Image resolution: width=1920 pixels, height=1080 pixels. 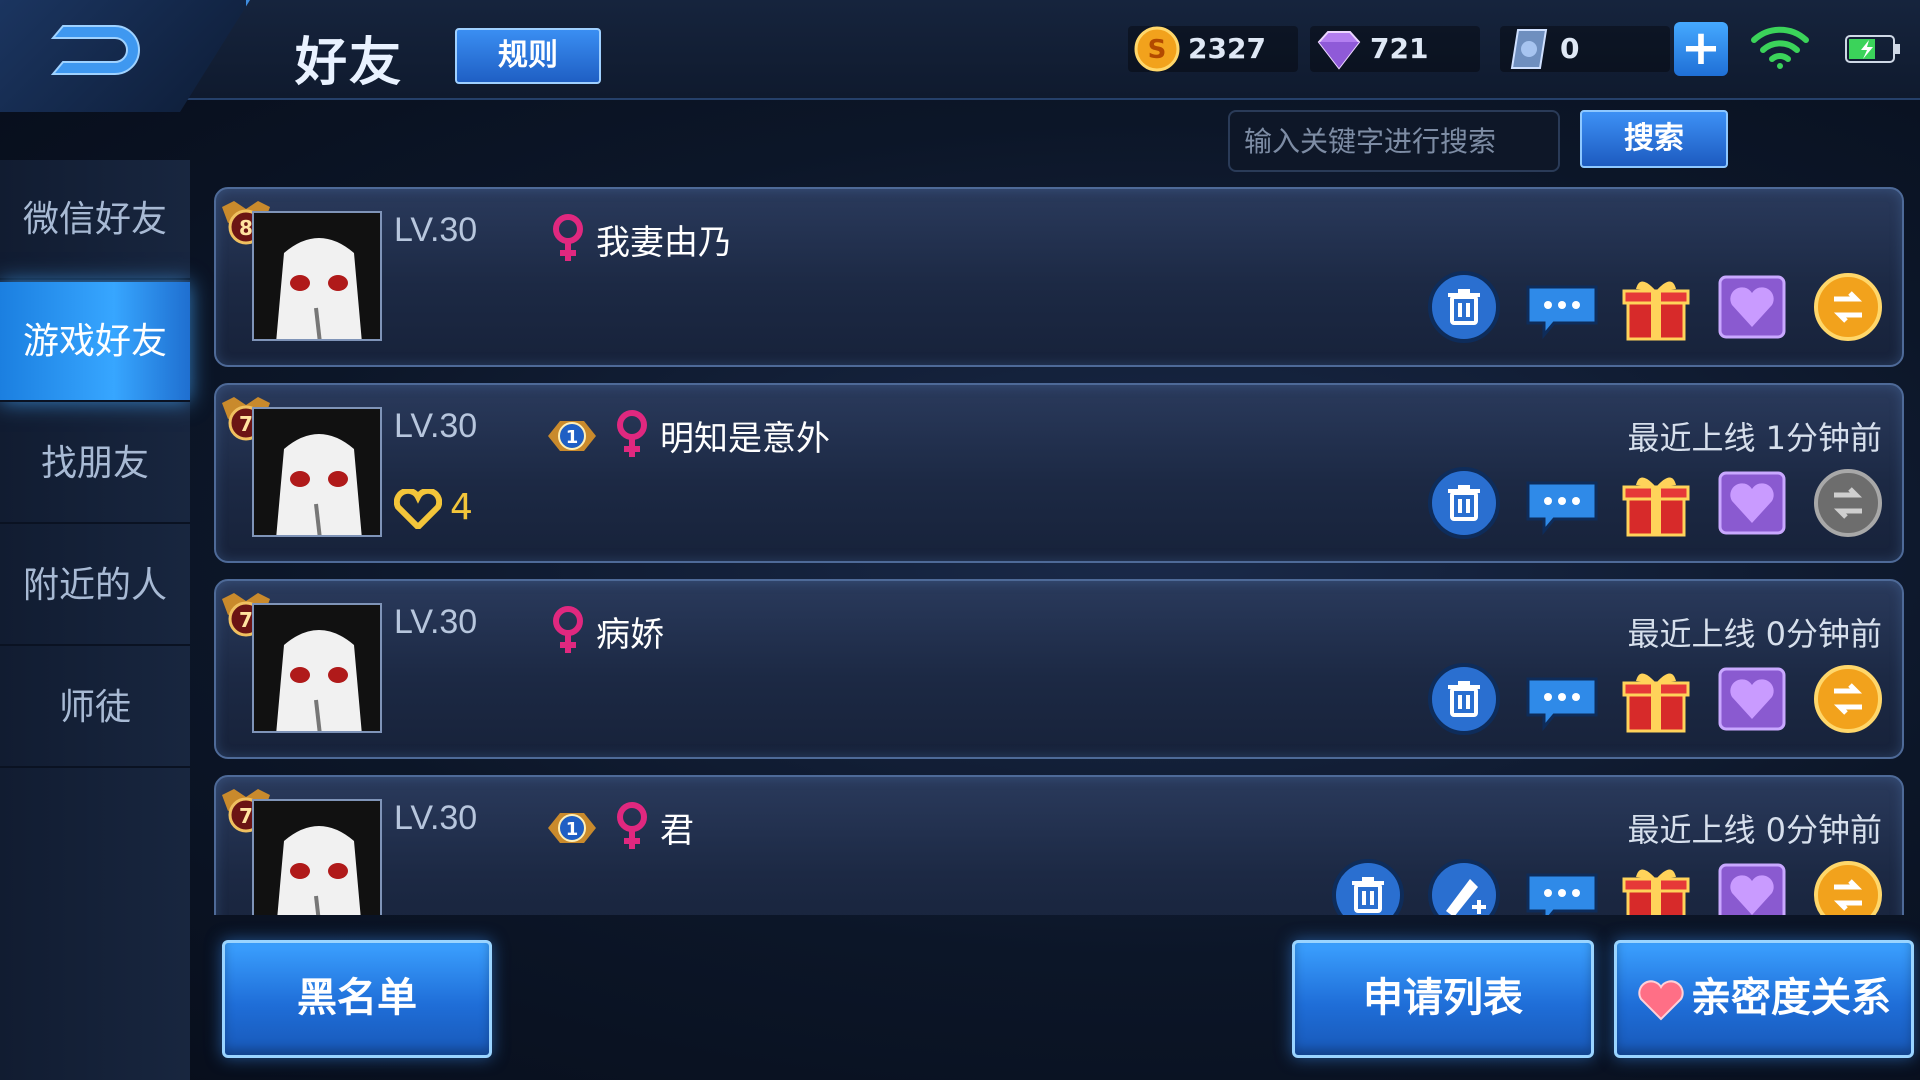 What do you see at coordinates (1780, 47) in the screenshot?
I see `wifi-icon` at bounding box center [1780, 47].